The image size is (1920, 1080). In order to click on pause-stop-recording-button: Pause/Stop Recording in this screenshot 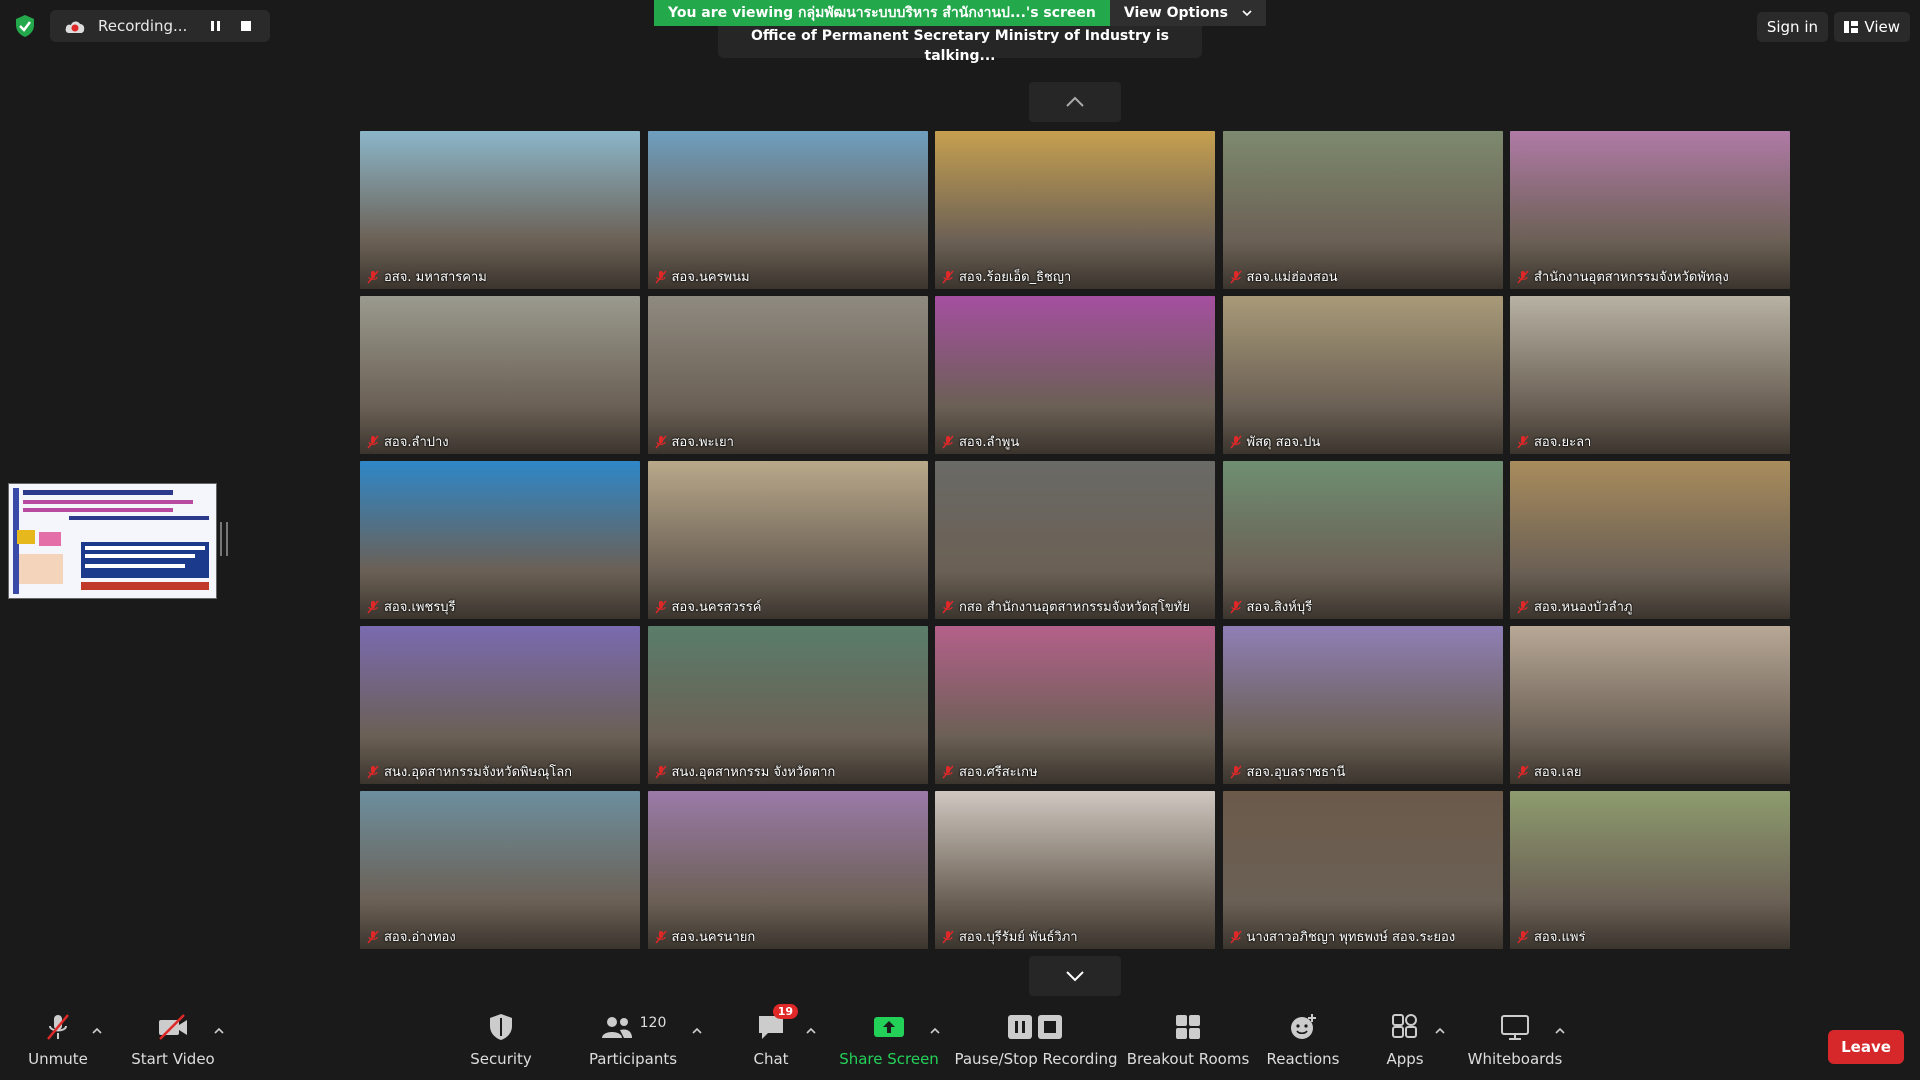, I will do `click(1036, 1039)`.